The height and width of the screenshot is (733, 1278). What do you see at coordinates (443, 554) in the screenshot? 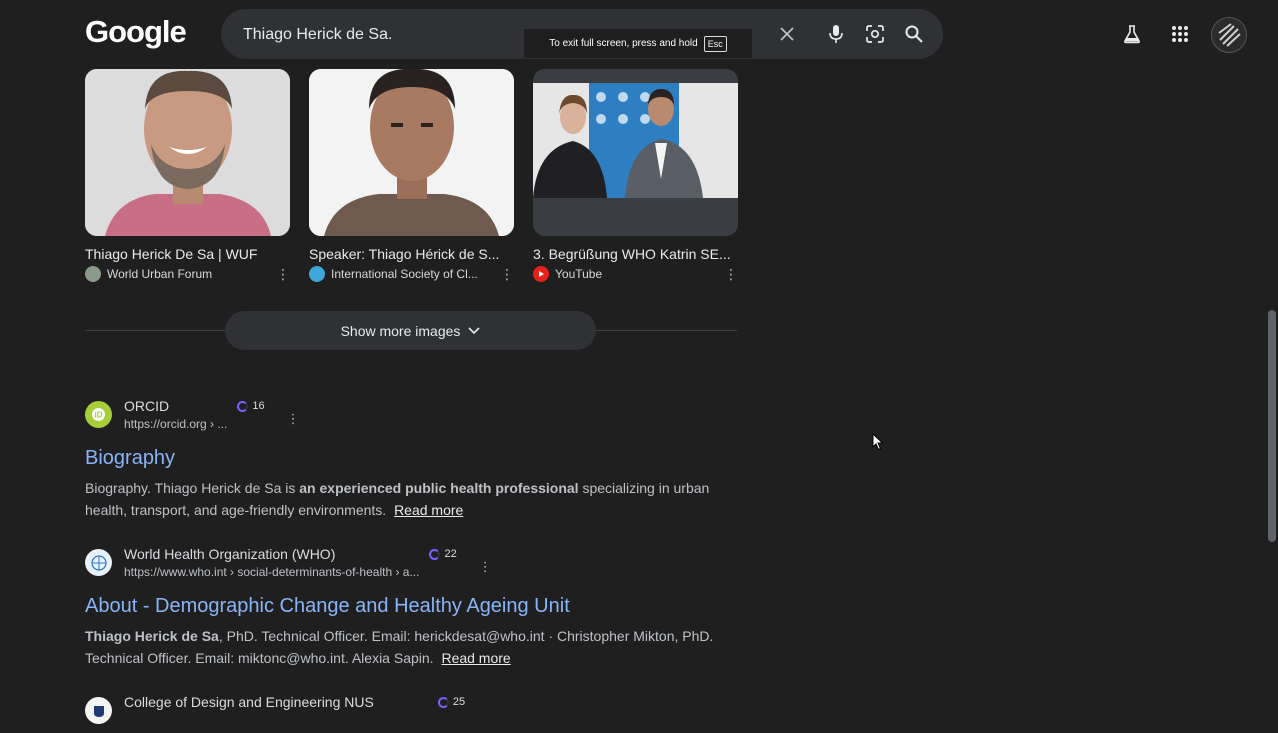
I see `result-count-badge: 22` at bounding box center [443, 554].